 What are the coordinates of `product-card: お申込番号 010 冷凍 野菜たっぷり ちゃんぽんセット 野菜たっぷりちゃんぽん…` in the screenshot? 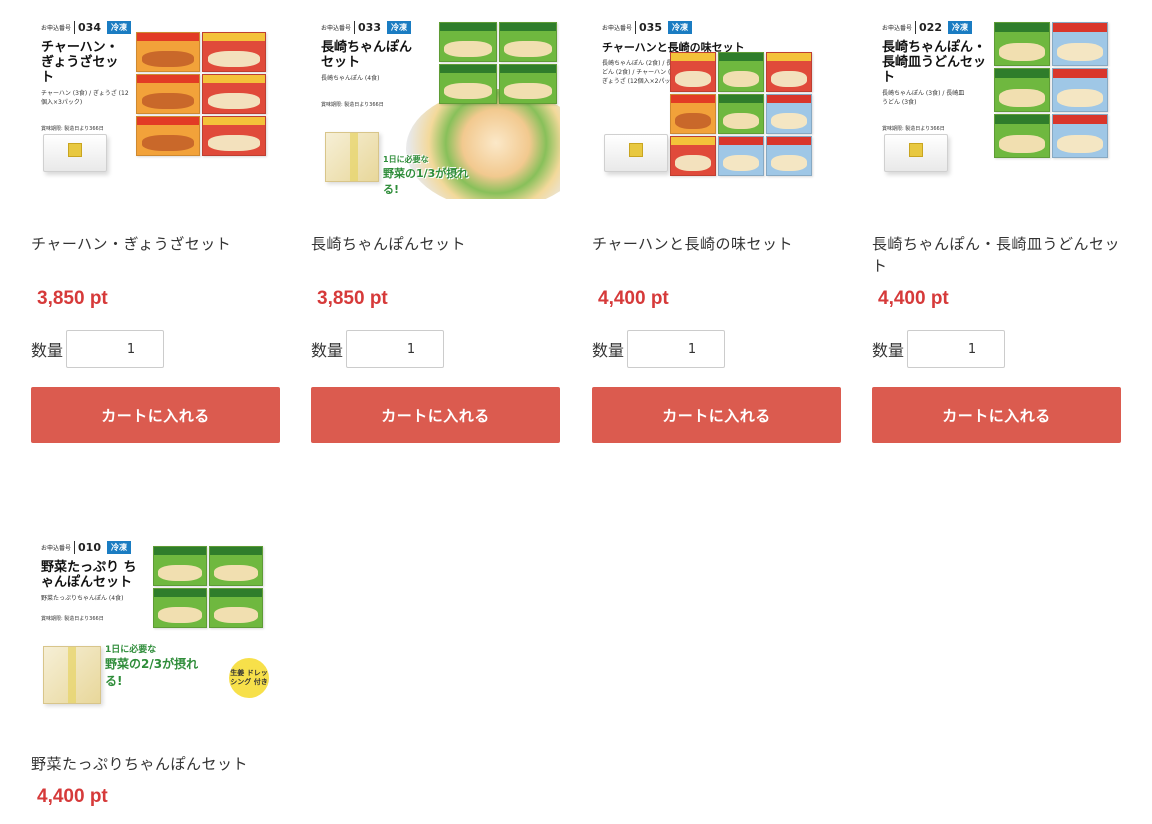 It's located at (155, 663).